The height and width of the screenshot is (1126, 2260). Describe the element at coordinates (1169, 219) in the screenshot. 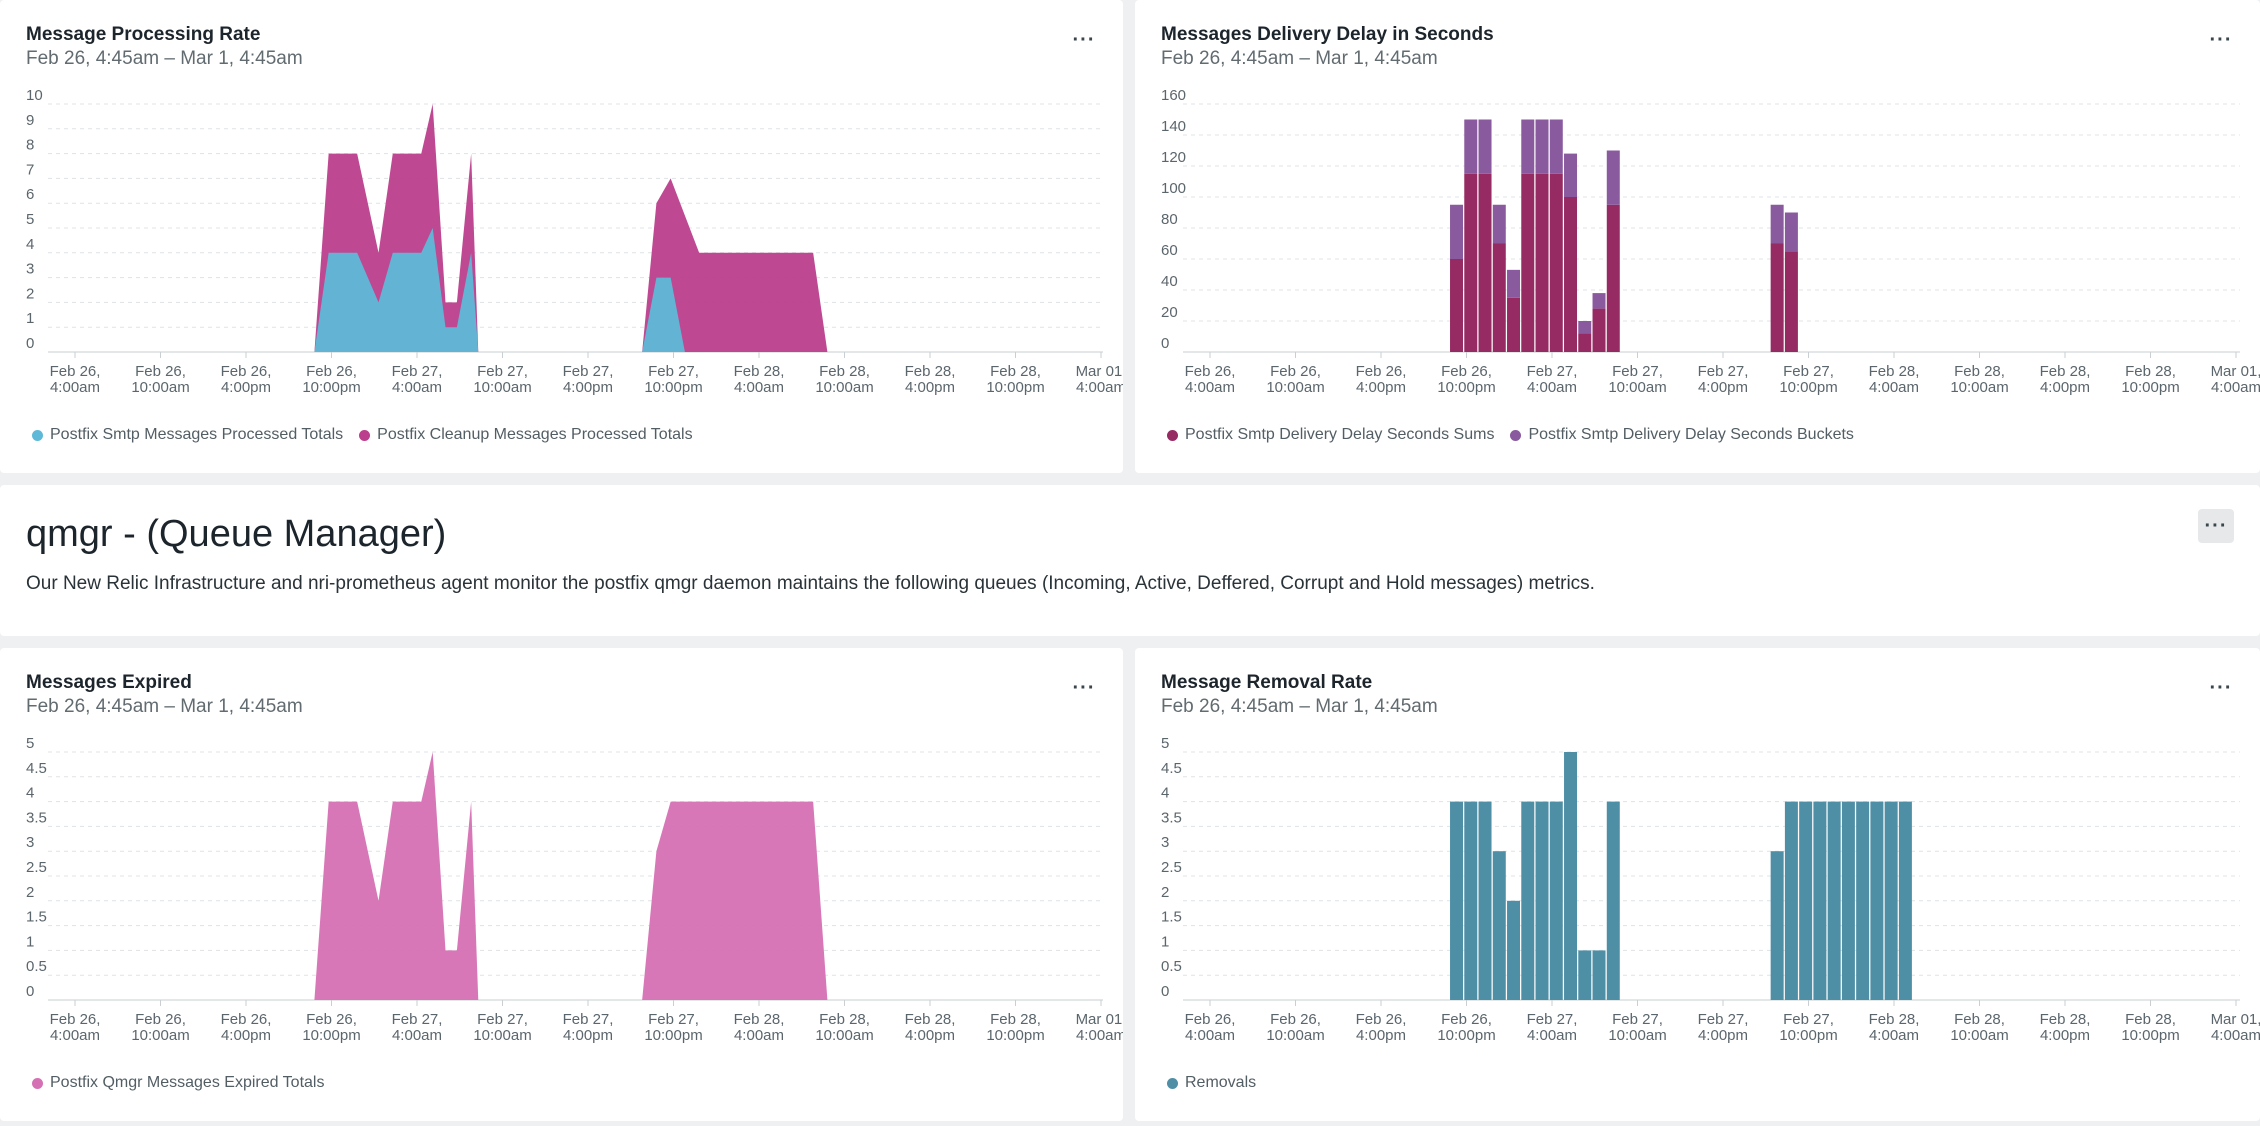

I see `y-tick-label: 80` at that location.